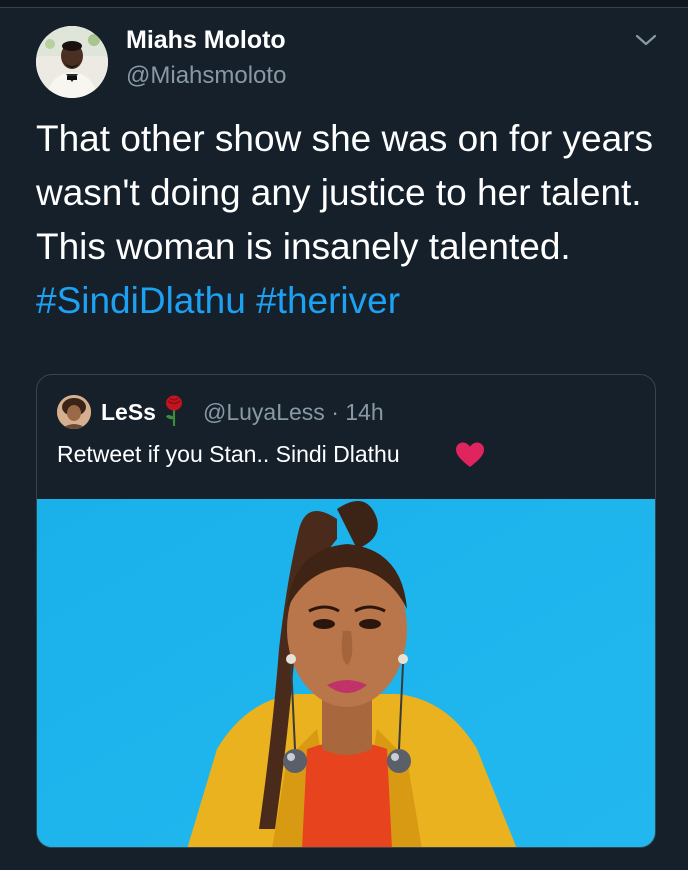 This screenshot has height=870, width=688. Describe the element at coordinates (364, 412) in the screenshot. I see `quoted-timestamp: 14h` at that location.